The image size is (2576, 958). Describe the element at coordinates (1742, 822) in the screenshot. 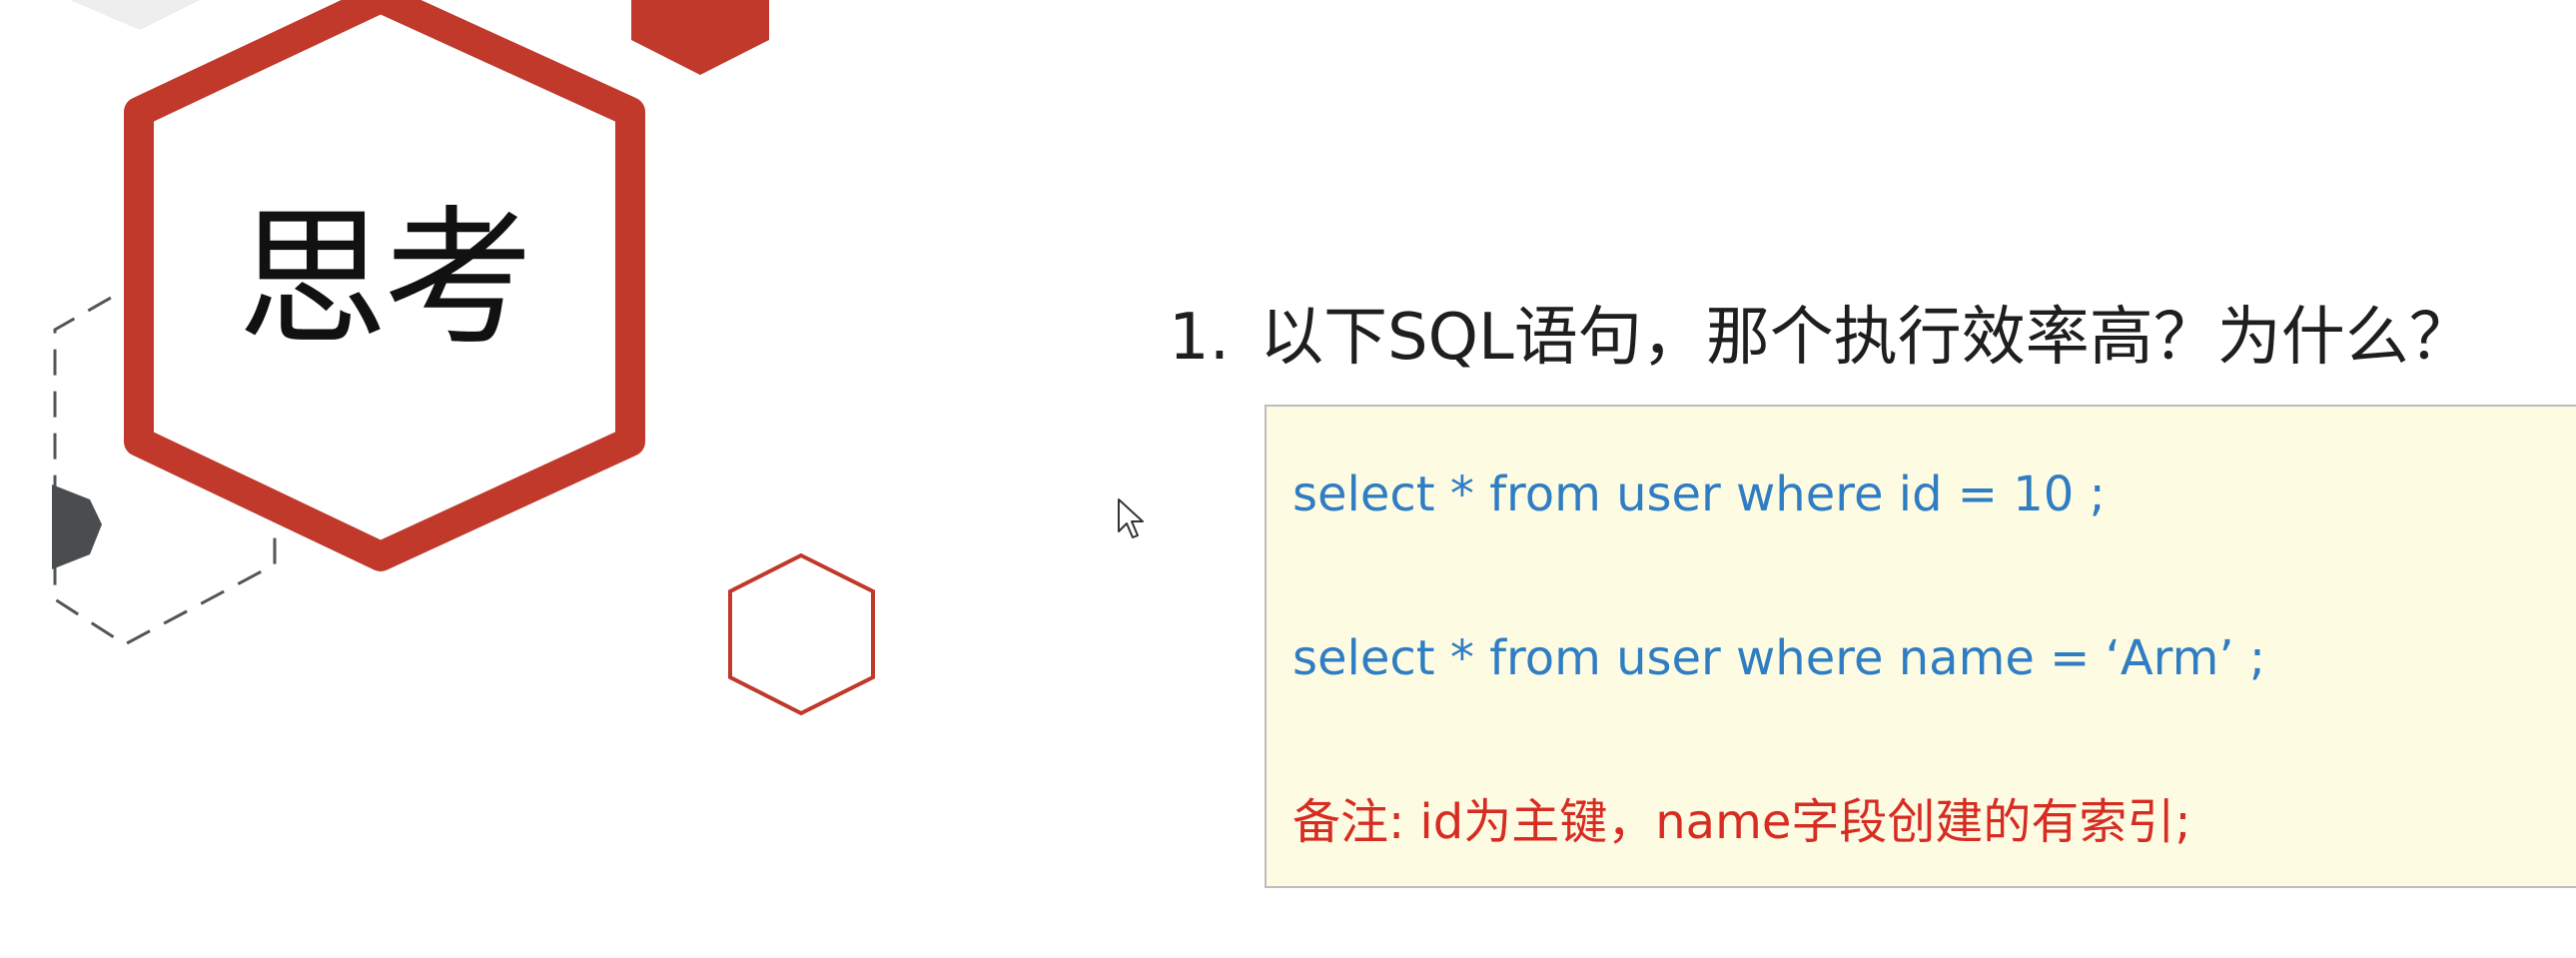

I see `note-text: 备注: id为主键，name字段创建的有索引;` at that location.